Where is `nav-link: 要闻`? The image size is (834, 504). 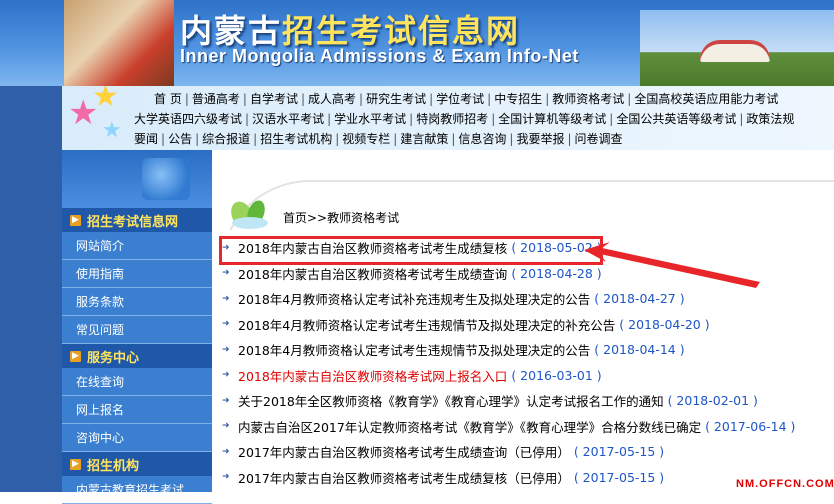
nav-link: 要闻 is located at coordinates (146, 139).